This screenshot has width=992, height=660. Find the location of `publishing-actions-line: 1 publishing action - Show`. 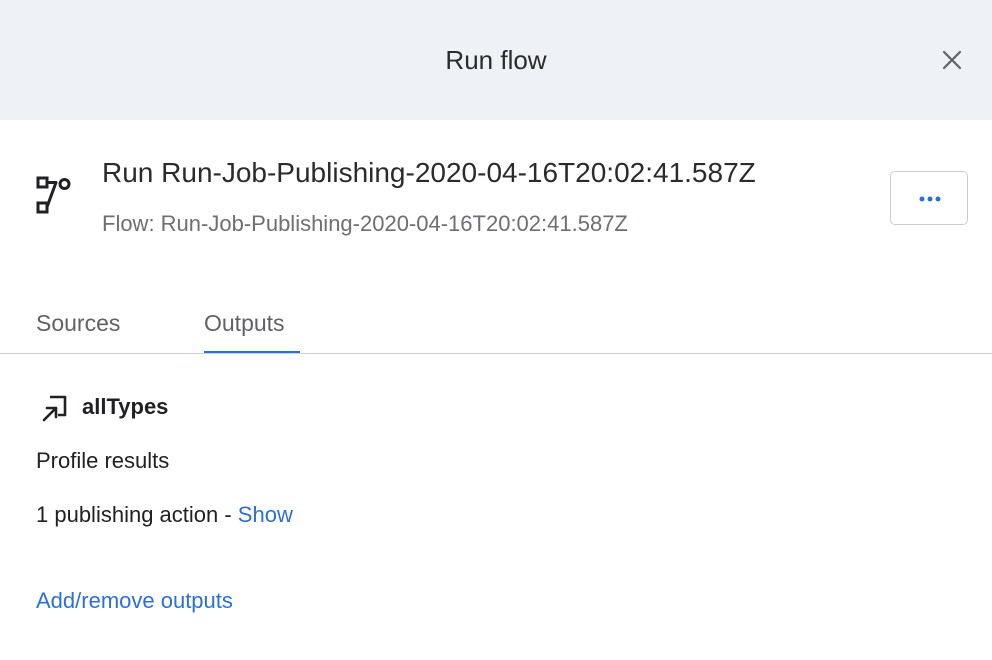

publishing-actions-line: 1 publishing action - Show is located at coordinates (164, 515).